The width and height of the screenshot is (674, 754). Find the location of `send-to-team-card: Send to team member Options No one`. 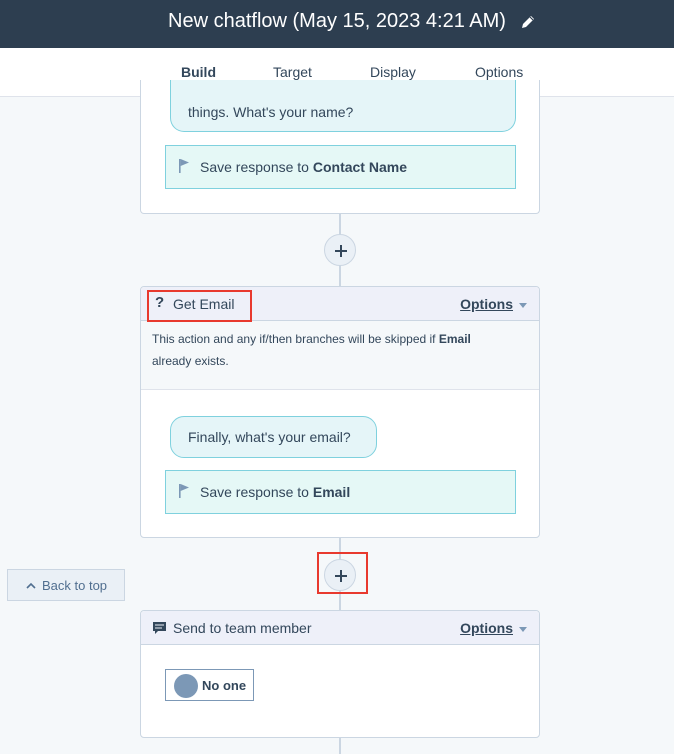

send-to-team-card: Send to team member Options No one is located at coordinates (340, 674).